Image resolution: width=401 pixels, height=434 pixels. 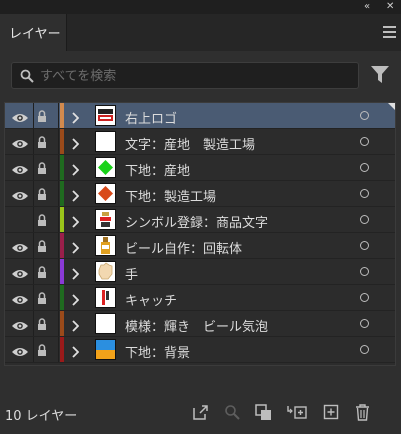 What do you see at coordinates (157, 169) in the screenshot?
I see `layer-name: 下地：産地` at bounding box center [157, 169].